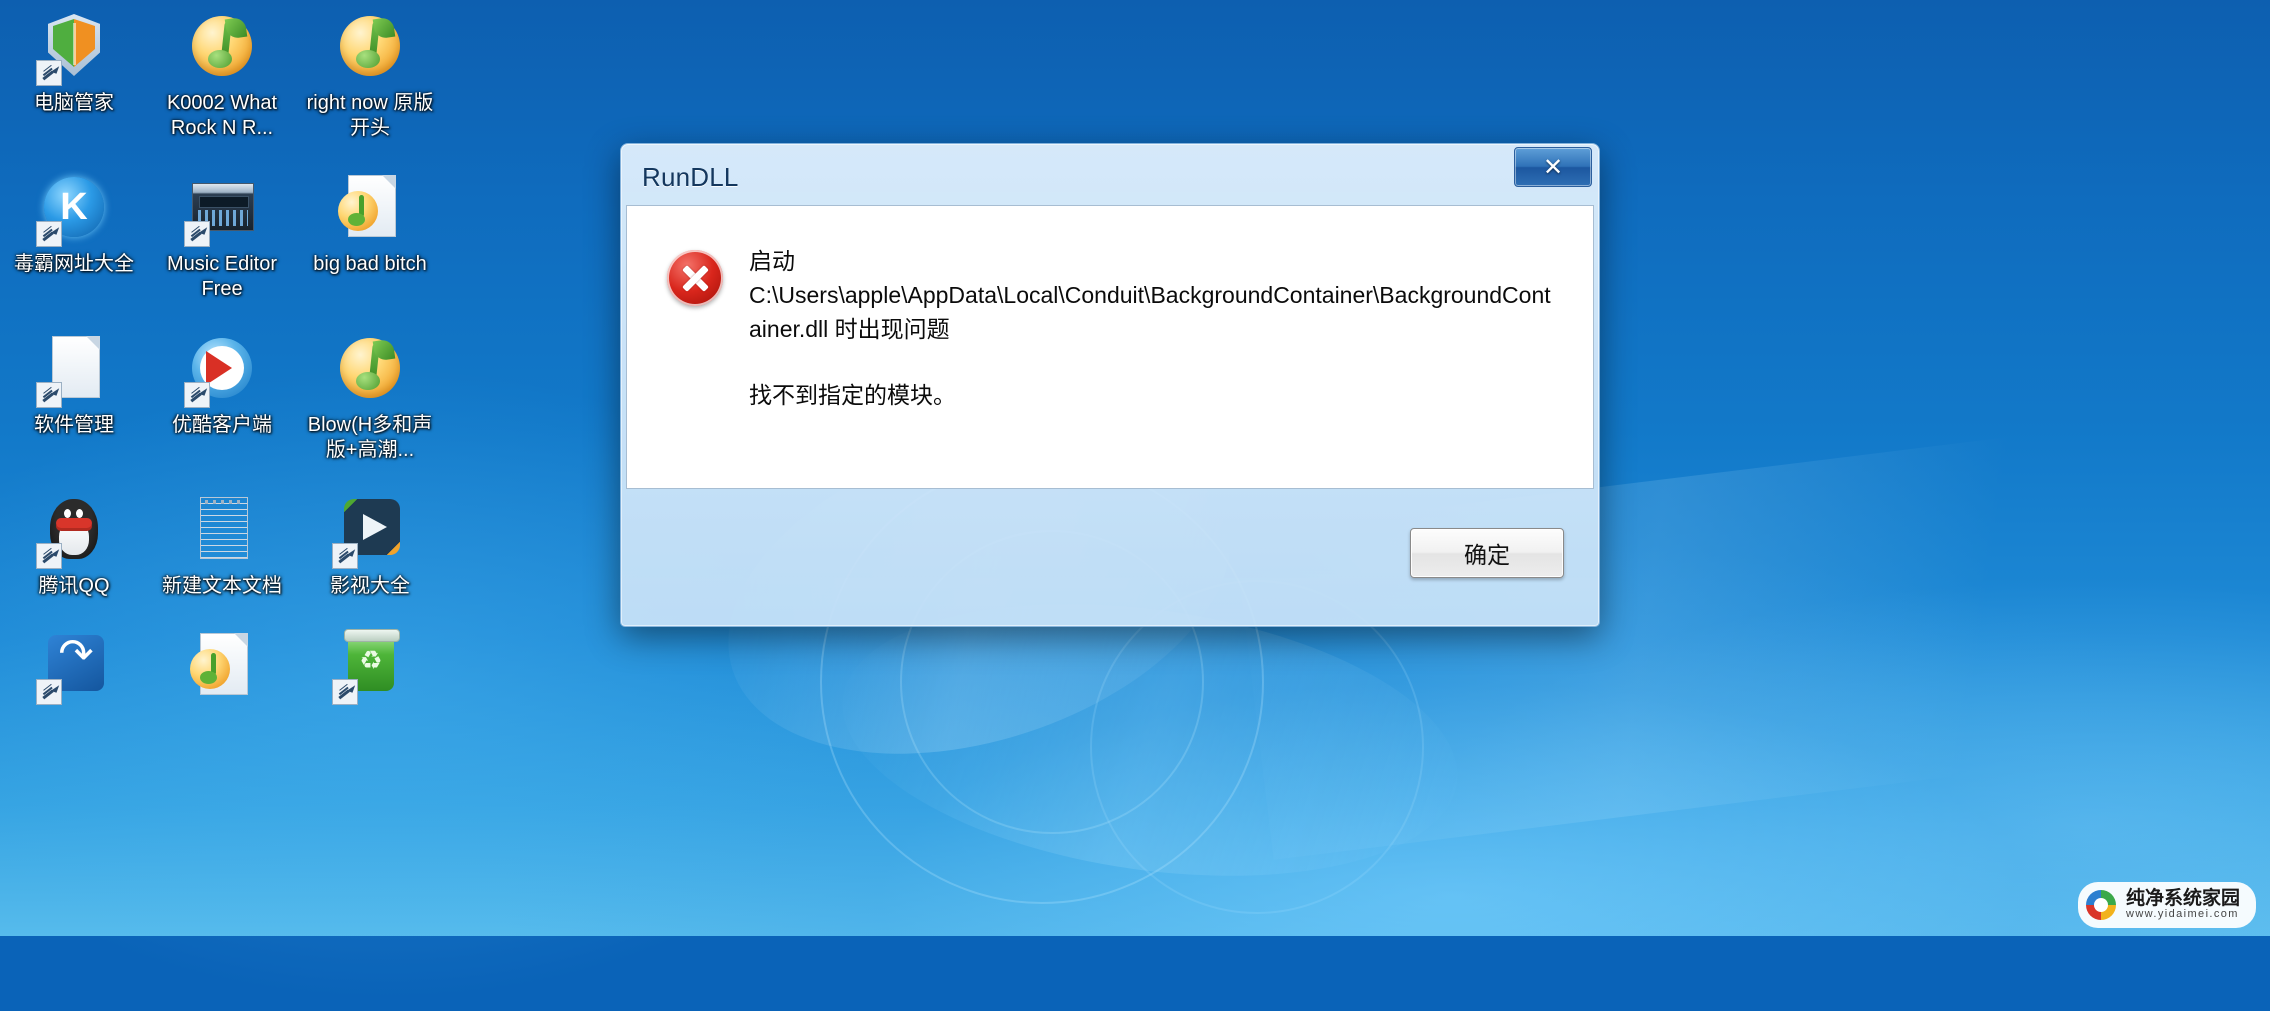 The height and width of the screenshot is (1011, 2270). I want to click on kingsoft-k-icon: K, so click(73, 210).